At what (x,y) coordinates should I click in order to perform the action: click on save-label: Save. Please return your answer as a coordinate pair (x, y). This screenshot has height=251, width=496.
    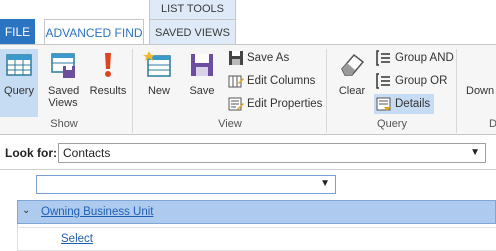
    Looking at the image, I should click on (202, 91).